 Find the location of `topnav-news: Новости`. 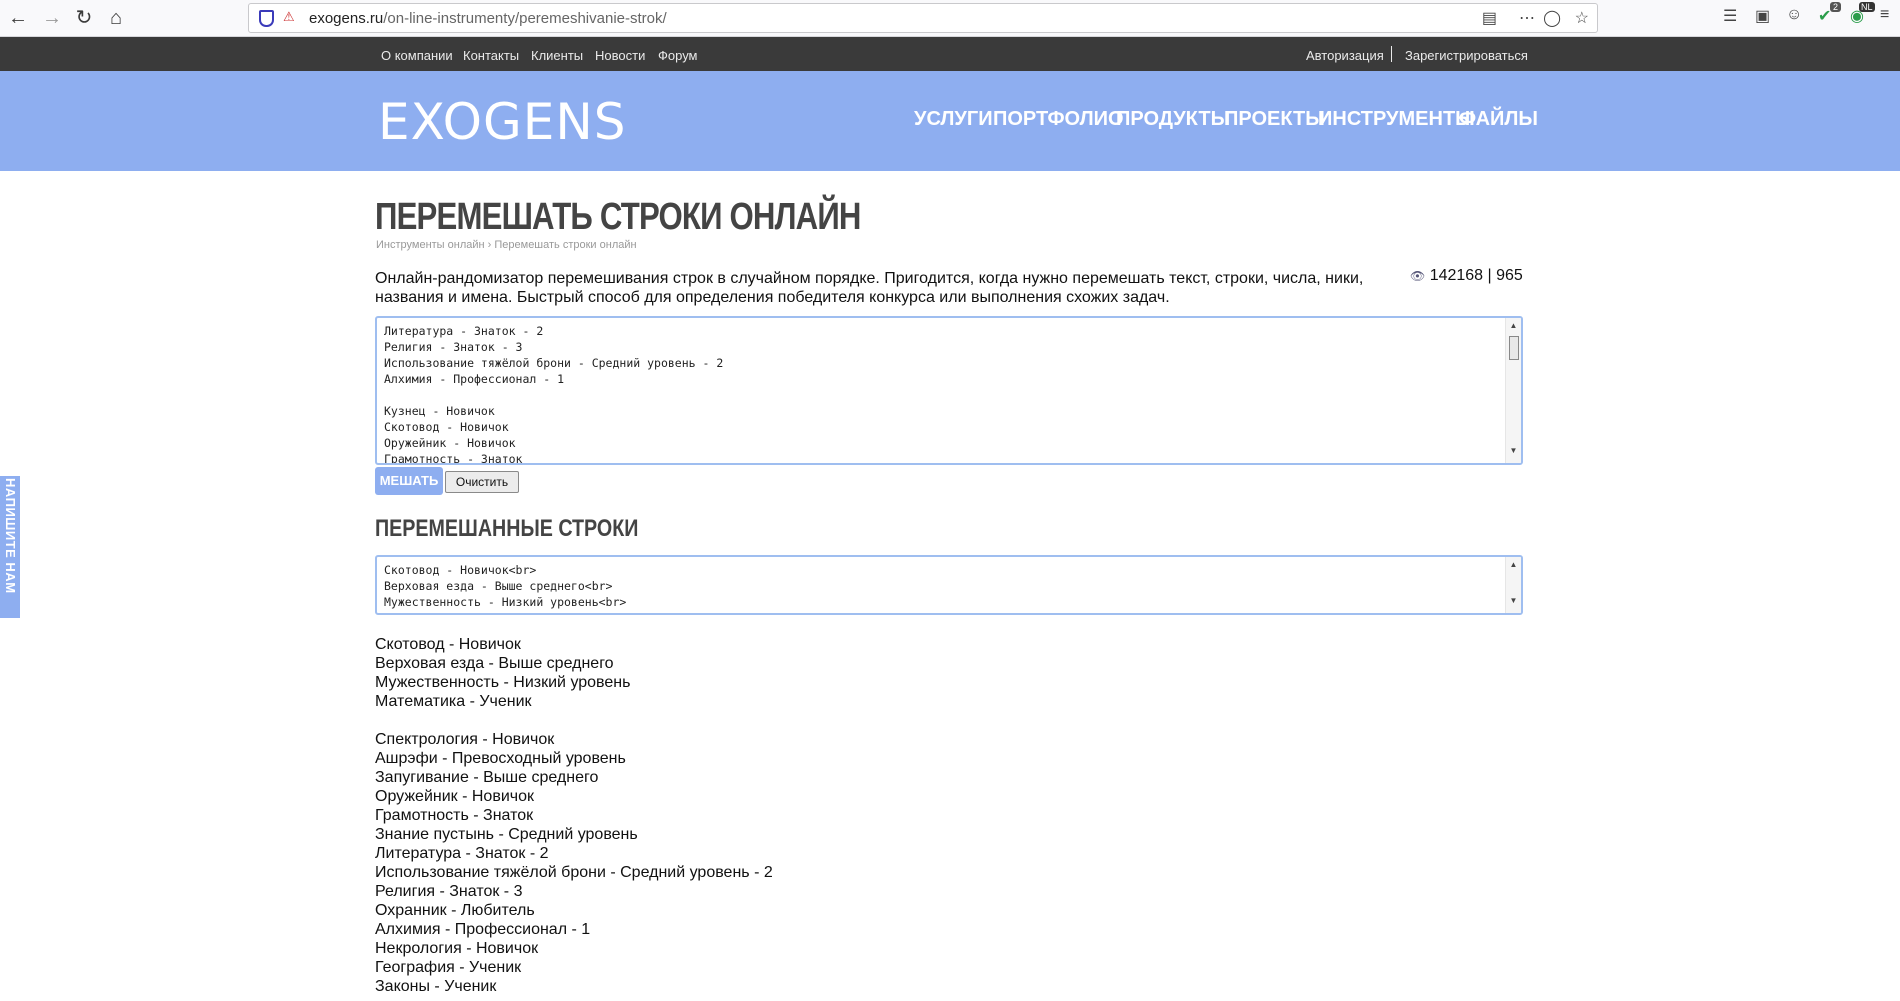

topnav-news: Новости is located at coordinates (620, 55).